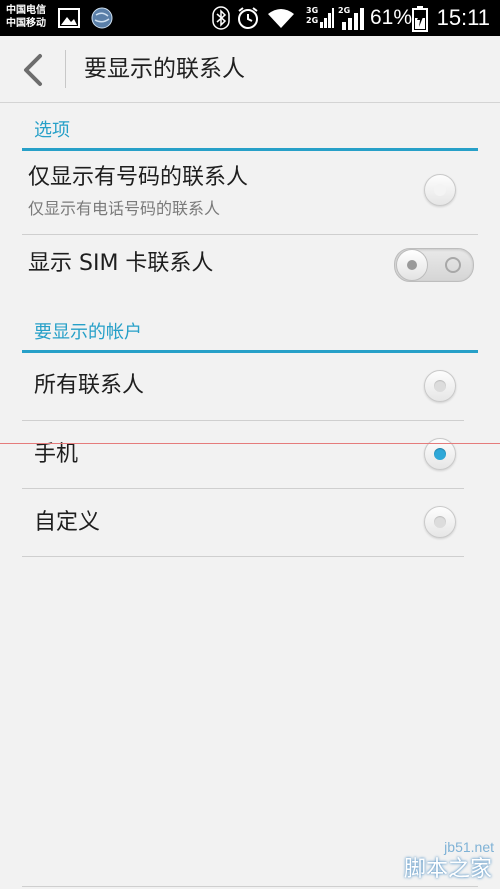 The width and height of the screenshot is (500, 889). I want to click on clock: 15:11, so click(463, 17).